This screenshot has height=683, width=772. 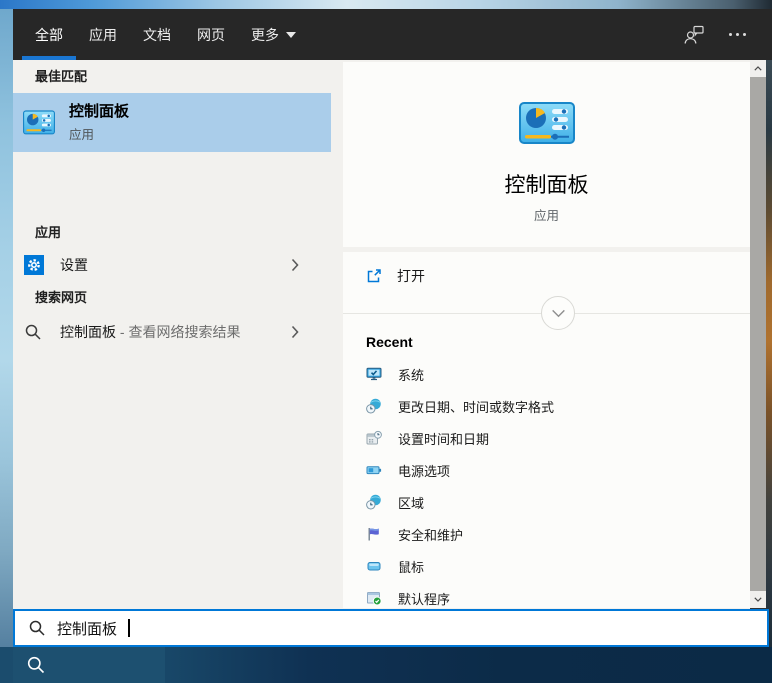 I want to click on tab-all: 全部, so click(x=49, y=34).